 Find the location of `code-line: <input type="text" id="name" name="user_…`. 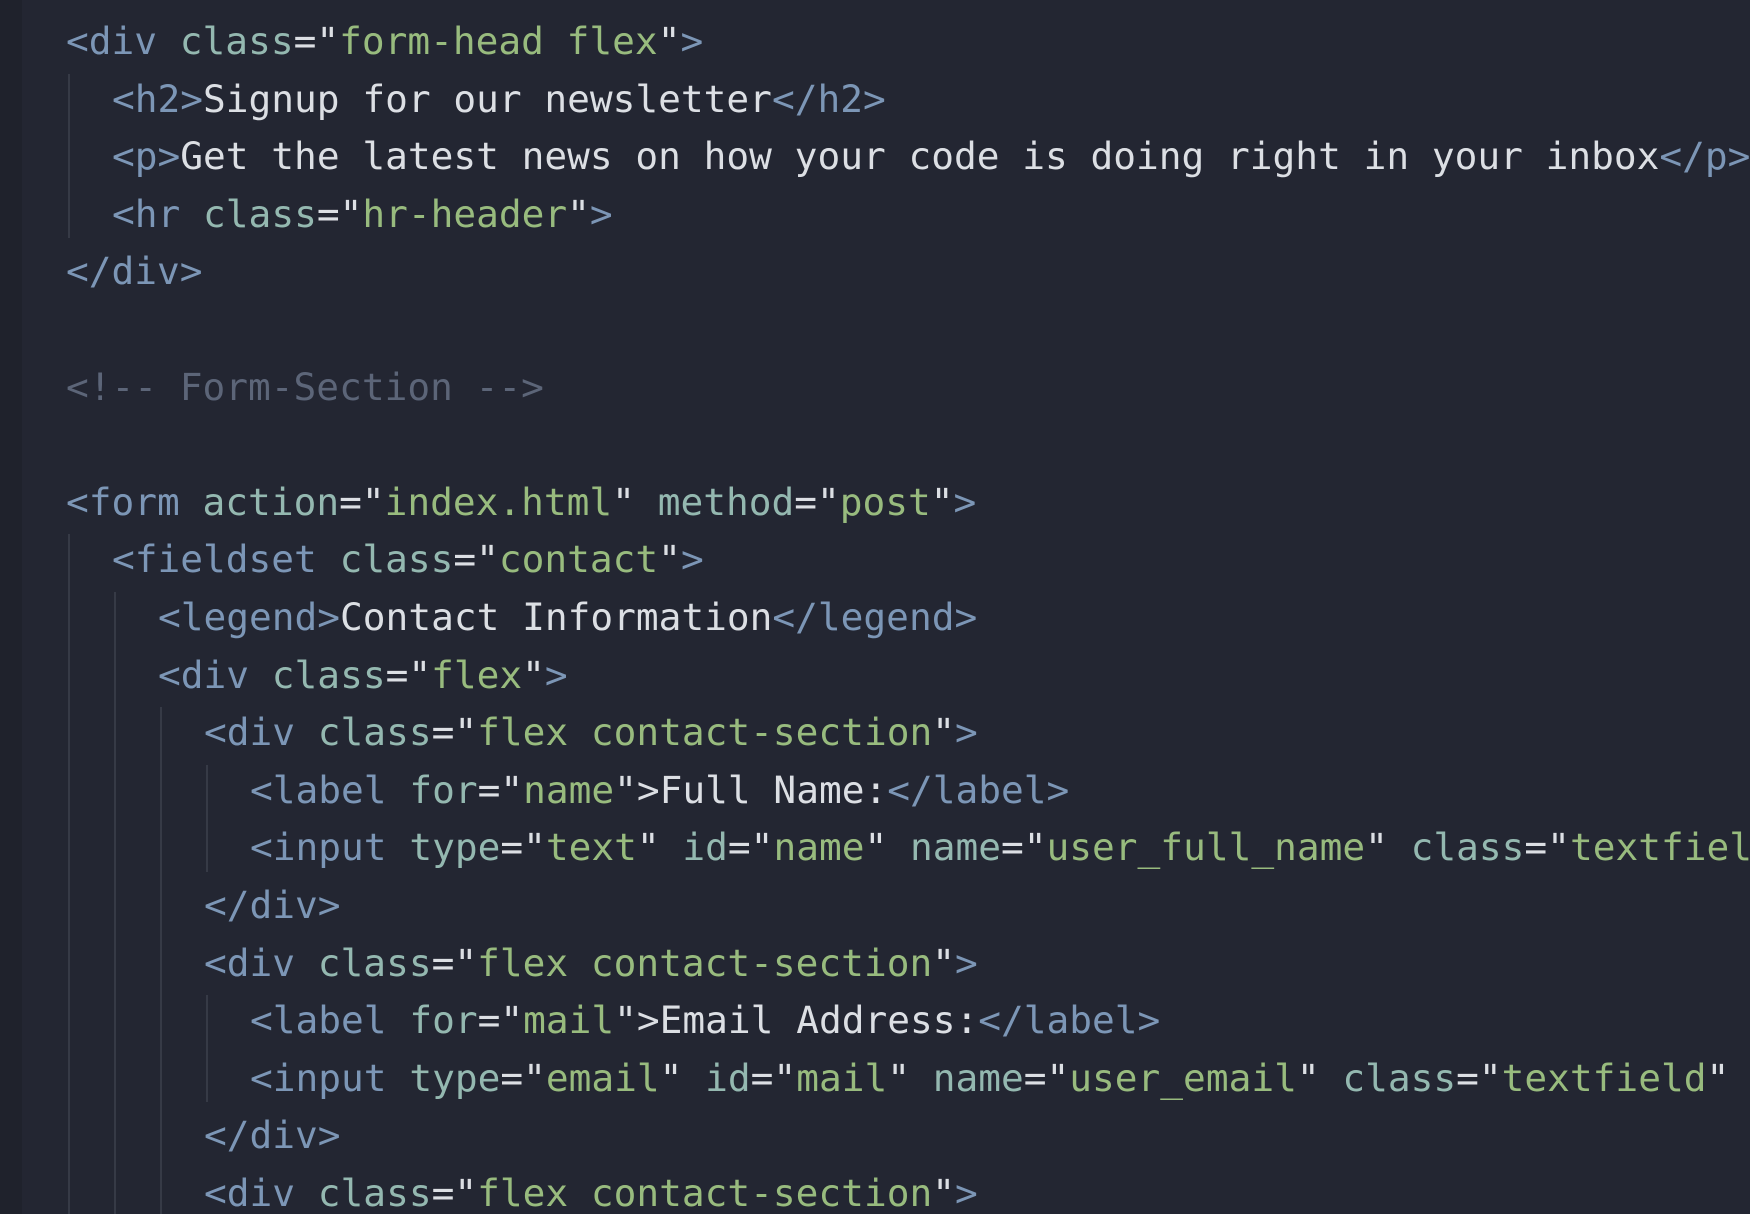

code-line: <input type="text" id="name" name="user_… is located at coordinates (1000, 847).